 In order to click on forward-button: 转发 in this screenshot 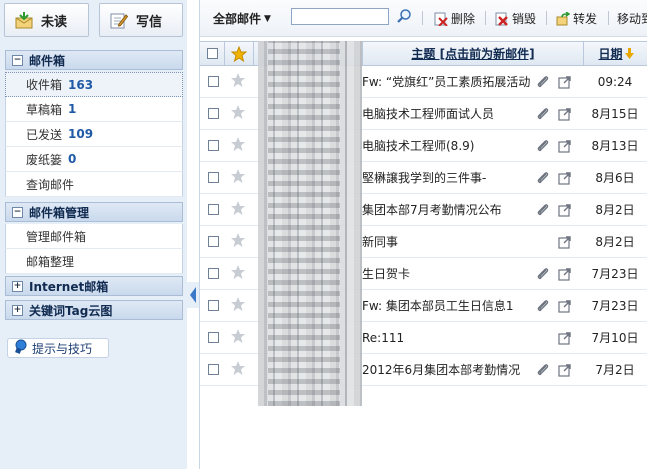, I will do `click(576, 18)`.